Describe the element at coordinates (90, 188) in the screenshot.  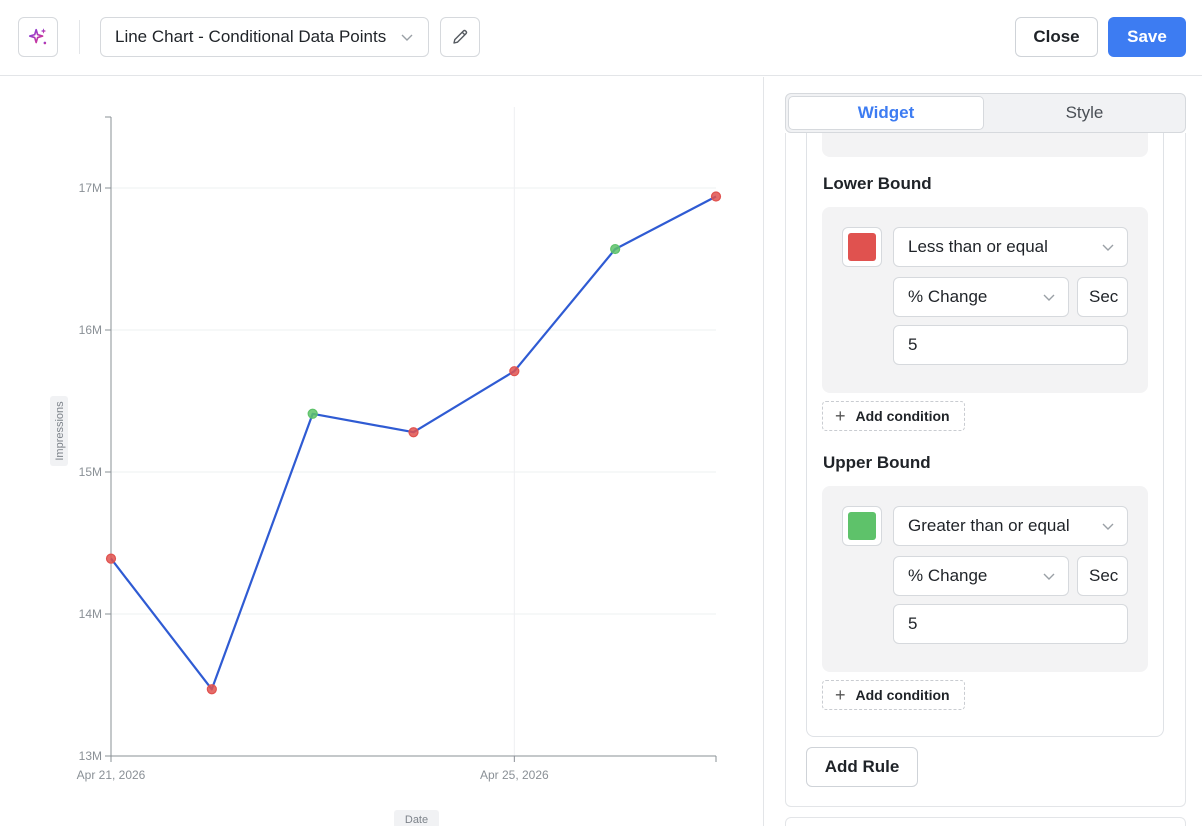
I see `y-tick-label: 17M` at that location.